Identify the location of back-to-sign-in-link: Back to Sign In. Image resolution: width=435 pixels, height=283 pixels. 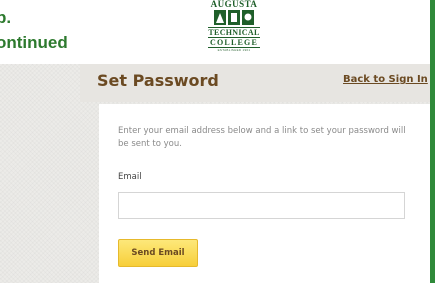
(385, 79).